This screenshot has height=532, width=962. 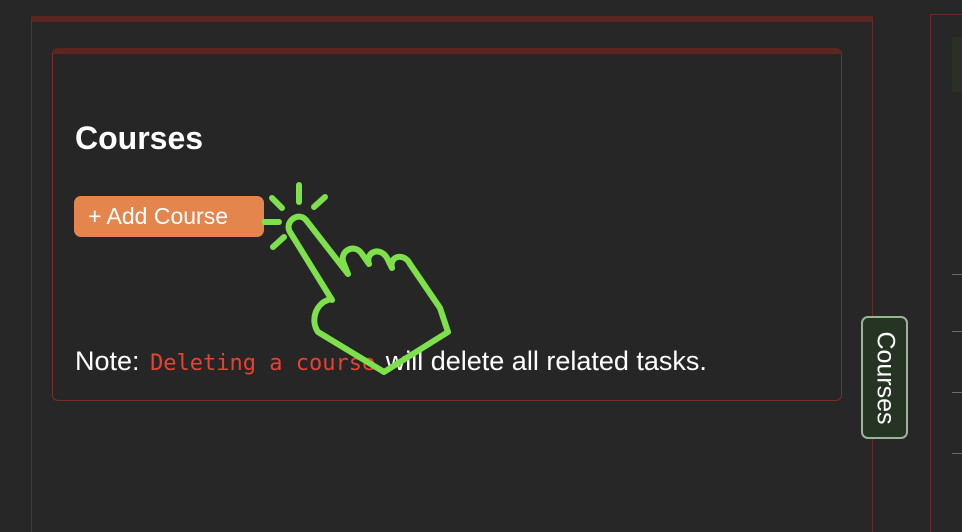 What do you see at coordinates (957, 64) in the screenshot?
I see `right-panel-accent` at bounding box center [957, 64].